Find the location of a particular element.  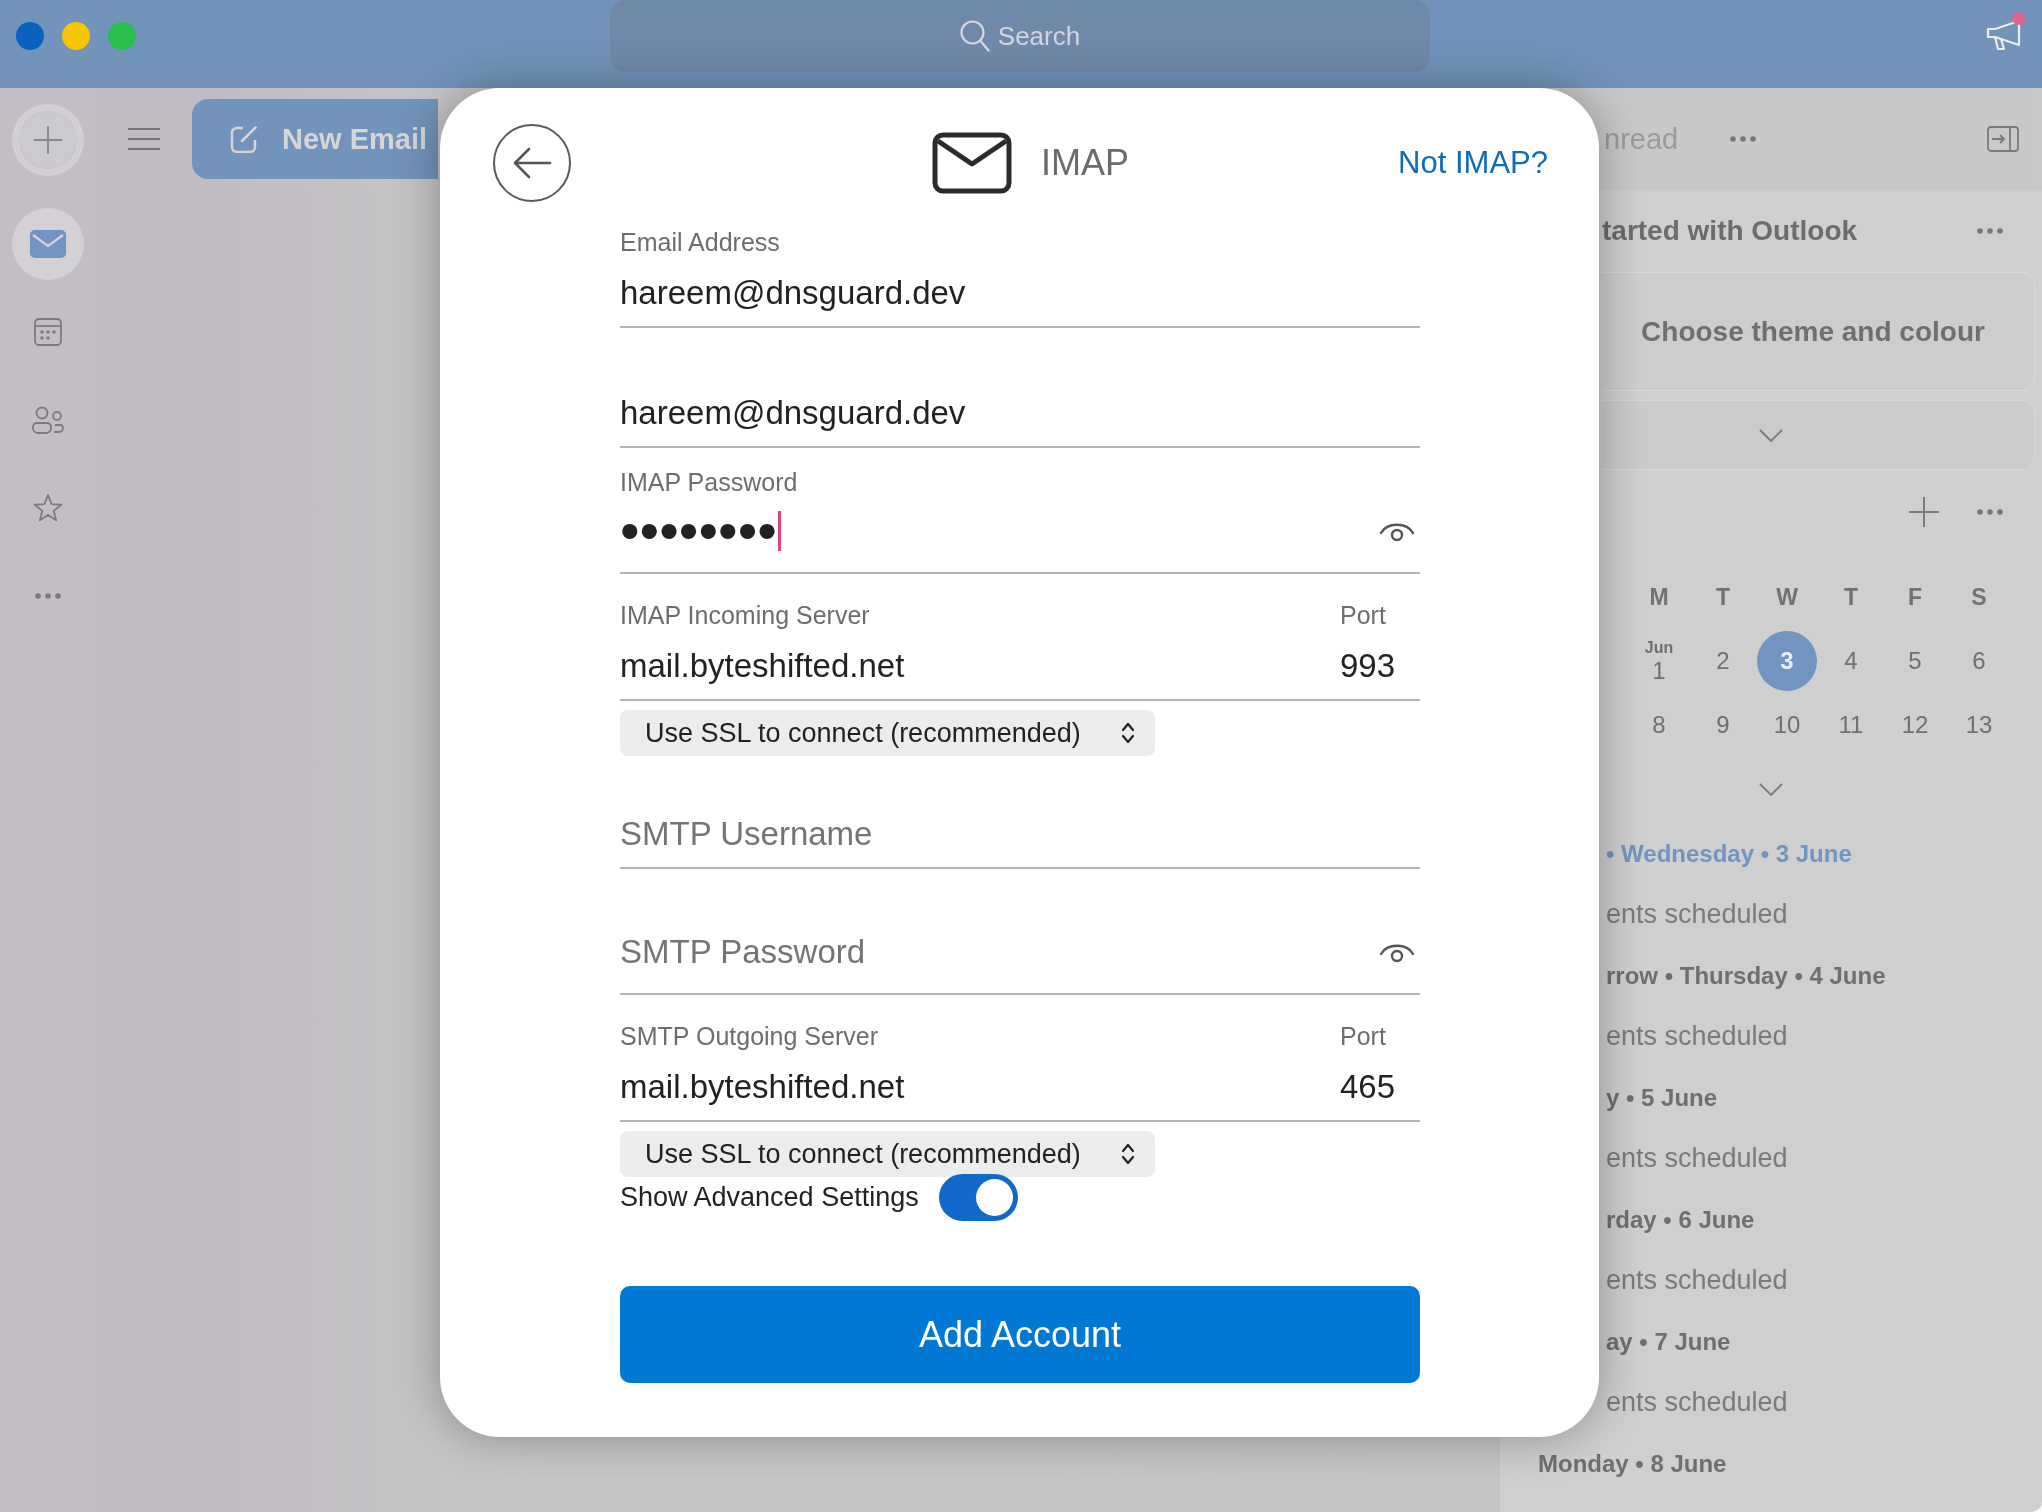

calendar-day: 10 is located at coordinates (1787, 725).